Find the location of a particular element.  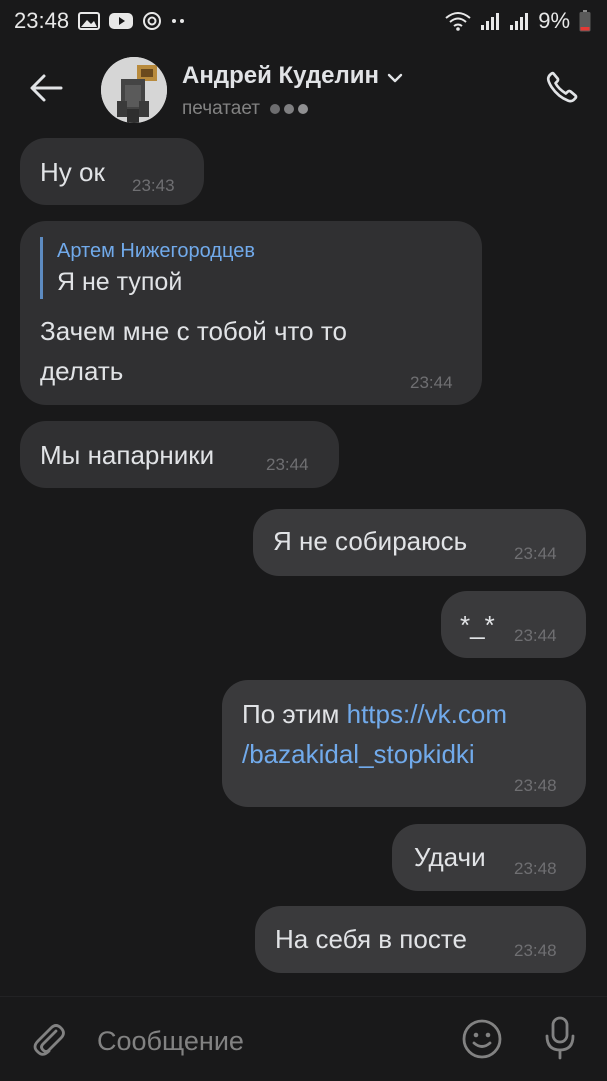

battery-percent: 9% is located at coordinates (554, 20).